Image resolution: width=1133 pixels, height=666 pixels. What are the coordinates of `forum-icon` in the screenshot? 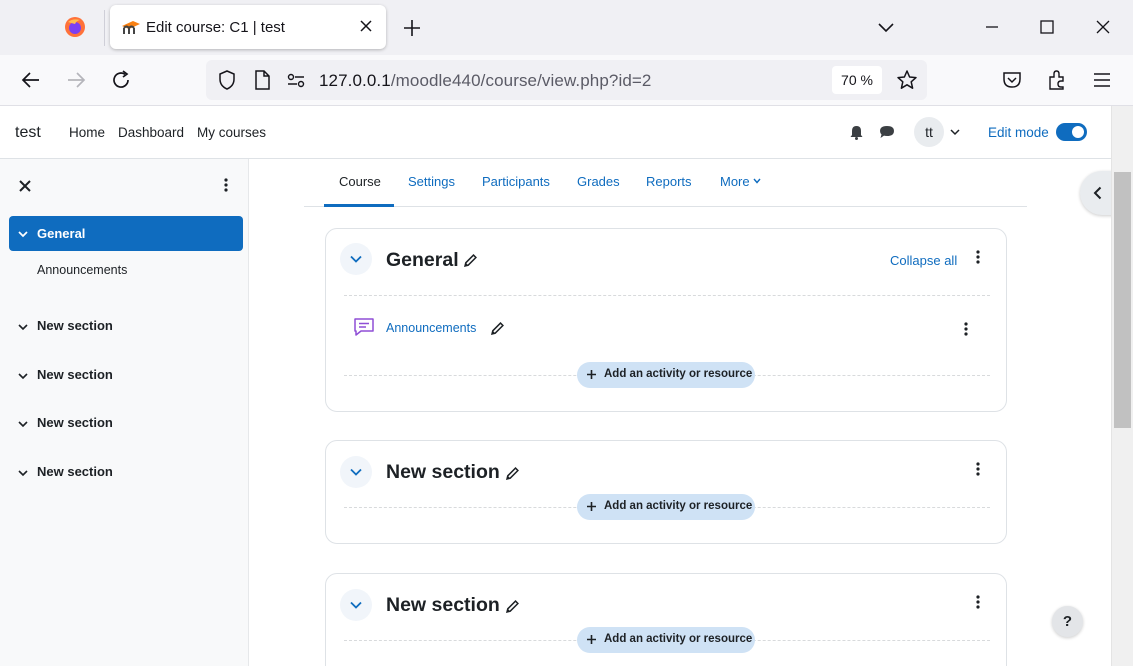 It's located at (364, 327).